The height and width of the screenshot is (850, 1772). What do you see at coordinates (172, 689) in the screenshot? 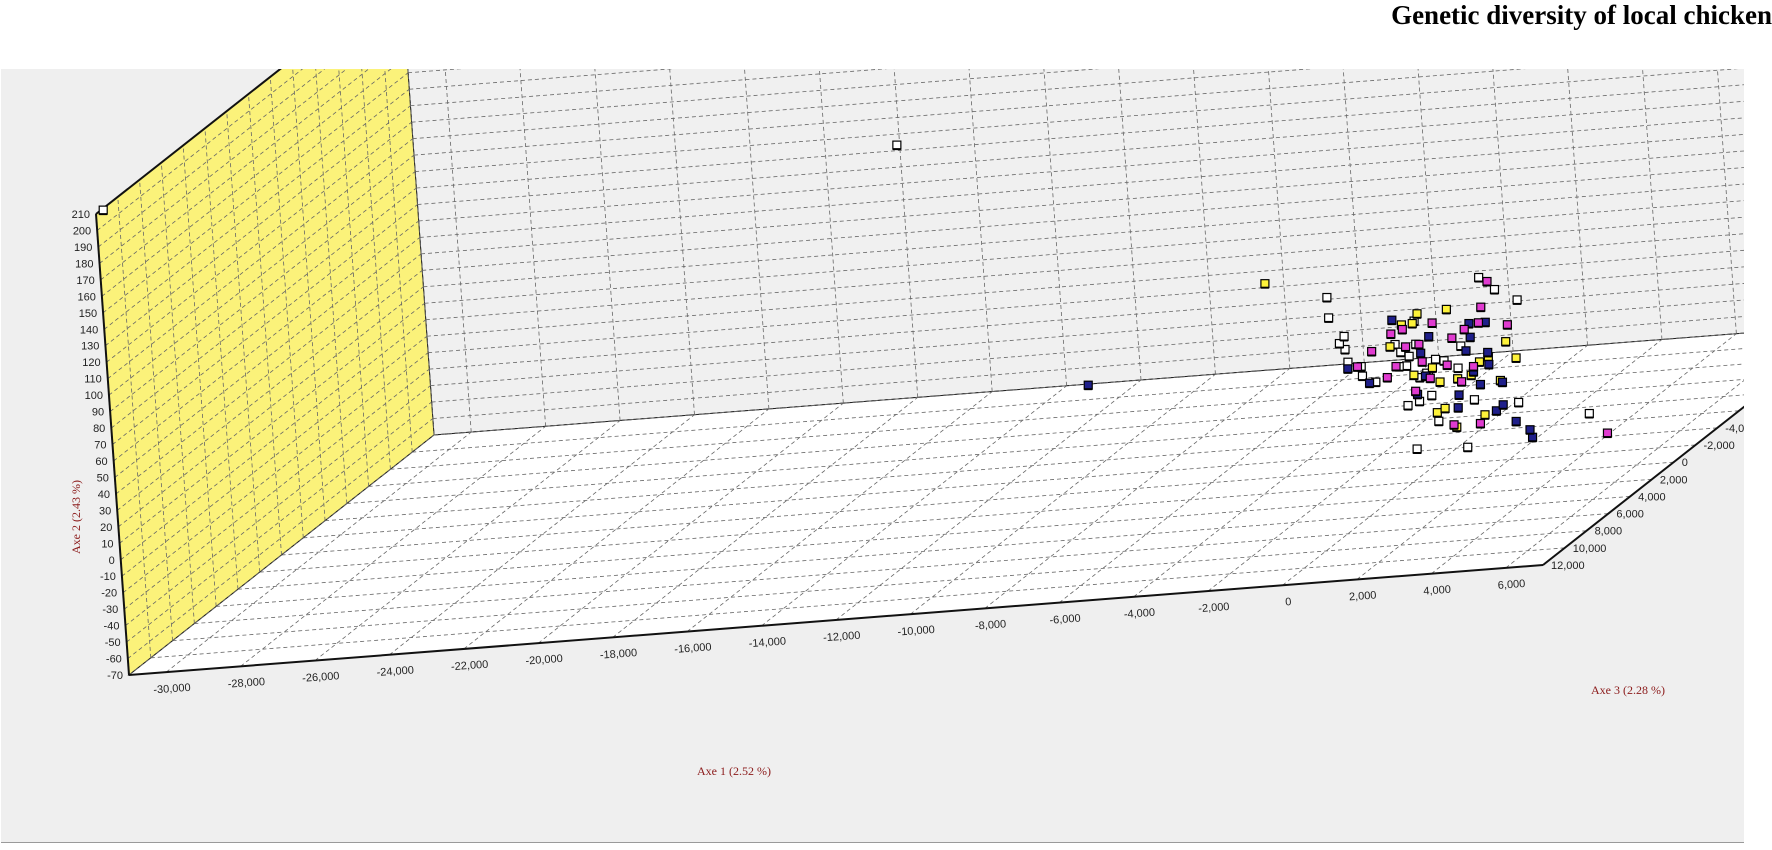
I see `x-tick-label: -30,000` at bounding box center [172, 689].